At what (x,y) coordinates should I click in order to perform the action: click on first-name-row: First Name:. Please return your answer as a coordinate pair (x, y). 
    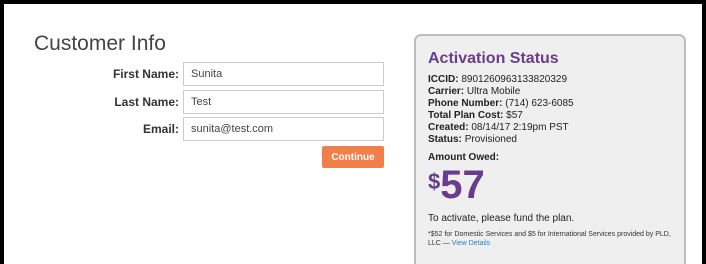
    Looking at the image, I should click on (199, 74).